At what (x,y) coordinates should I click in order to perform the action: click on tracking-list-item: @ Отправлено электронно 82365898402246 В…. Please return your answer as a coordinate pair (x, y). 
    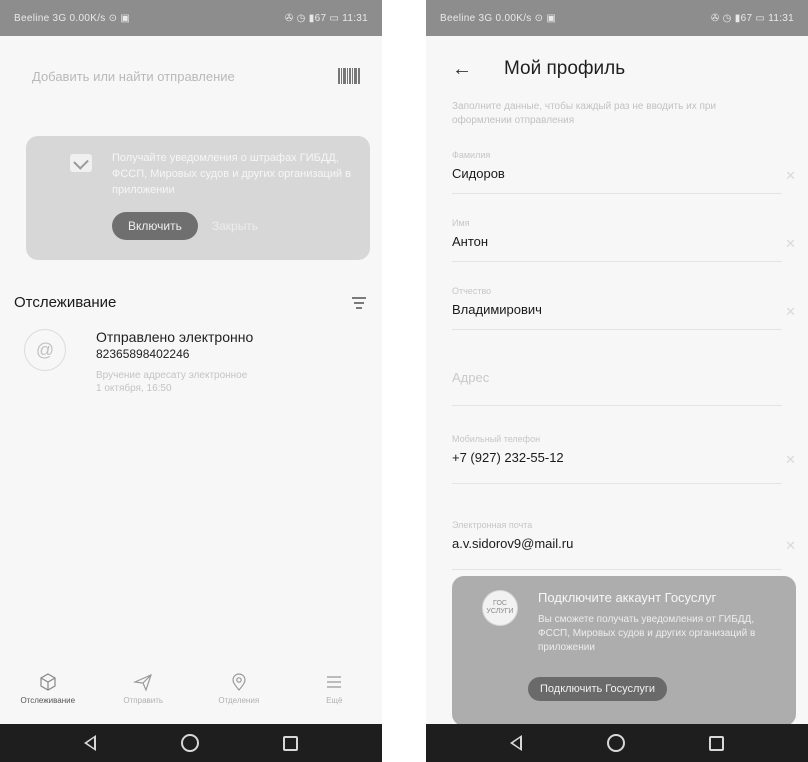
    Looking at the image, I should click on (191, 362).